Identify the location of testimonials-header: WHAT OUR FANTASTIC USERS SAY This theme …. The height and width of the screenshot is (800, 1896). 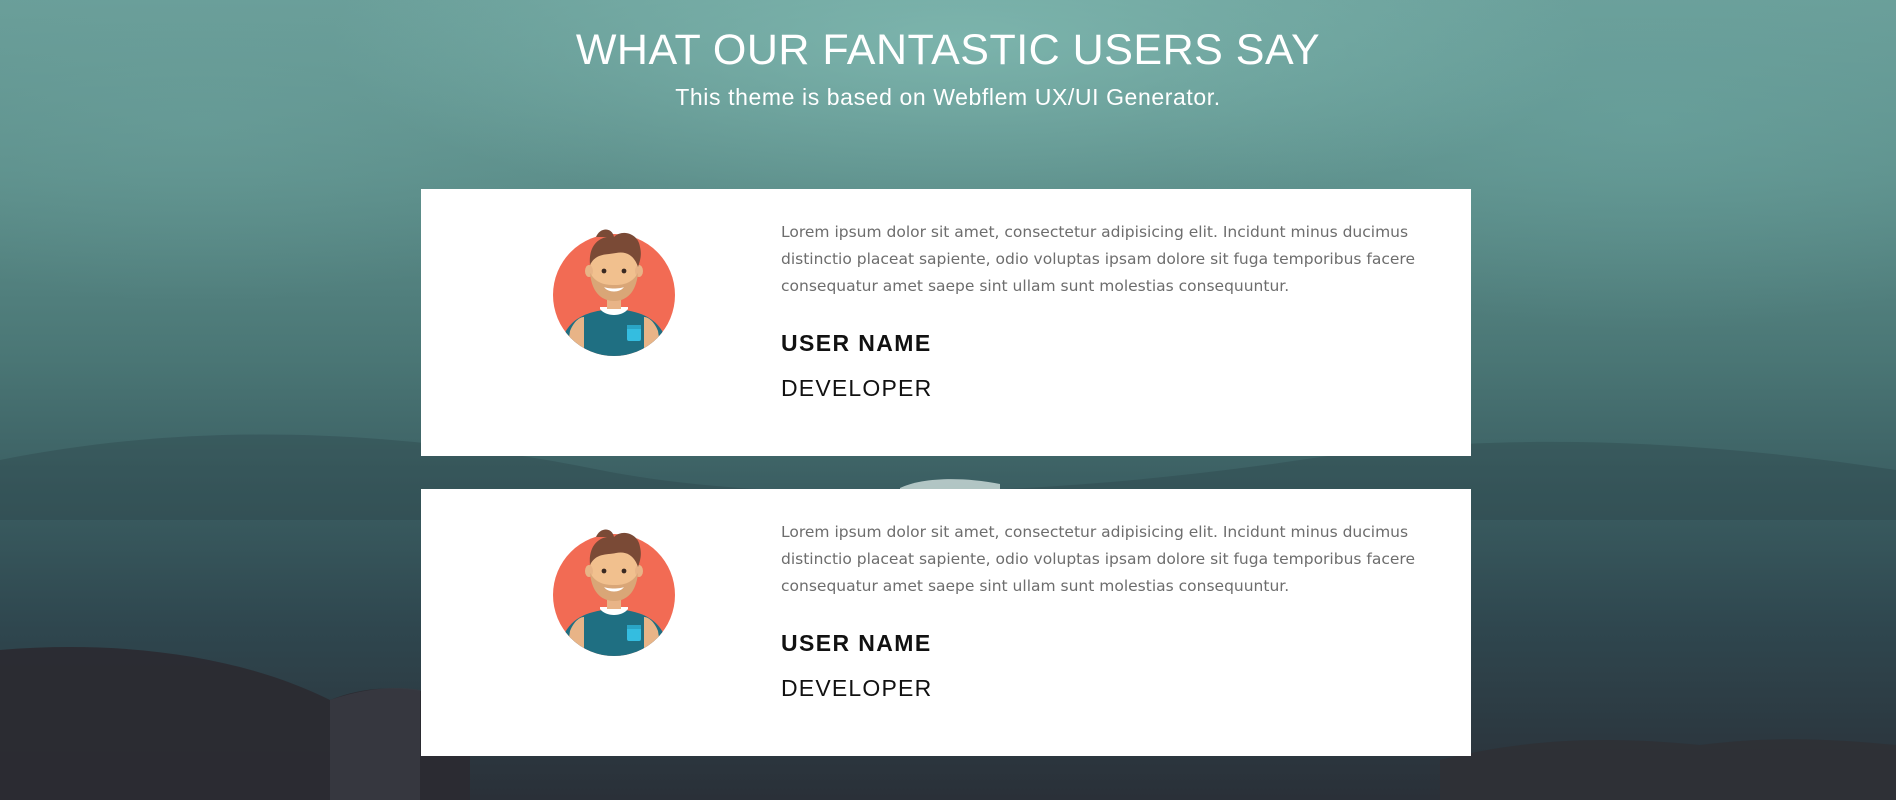
(948, 66).